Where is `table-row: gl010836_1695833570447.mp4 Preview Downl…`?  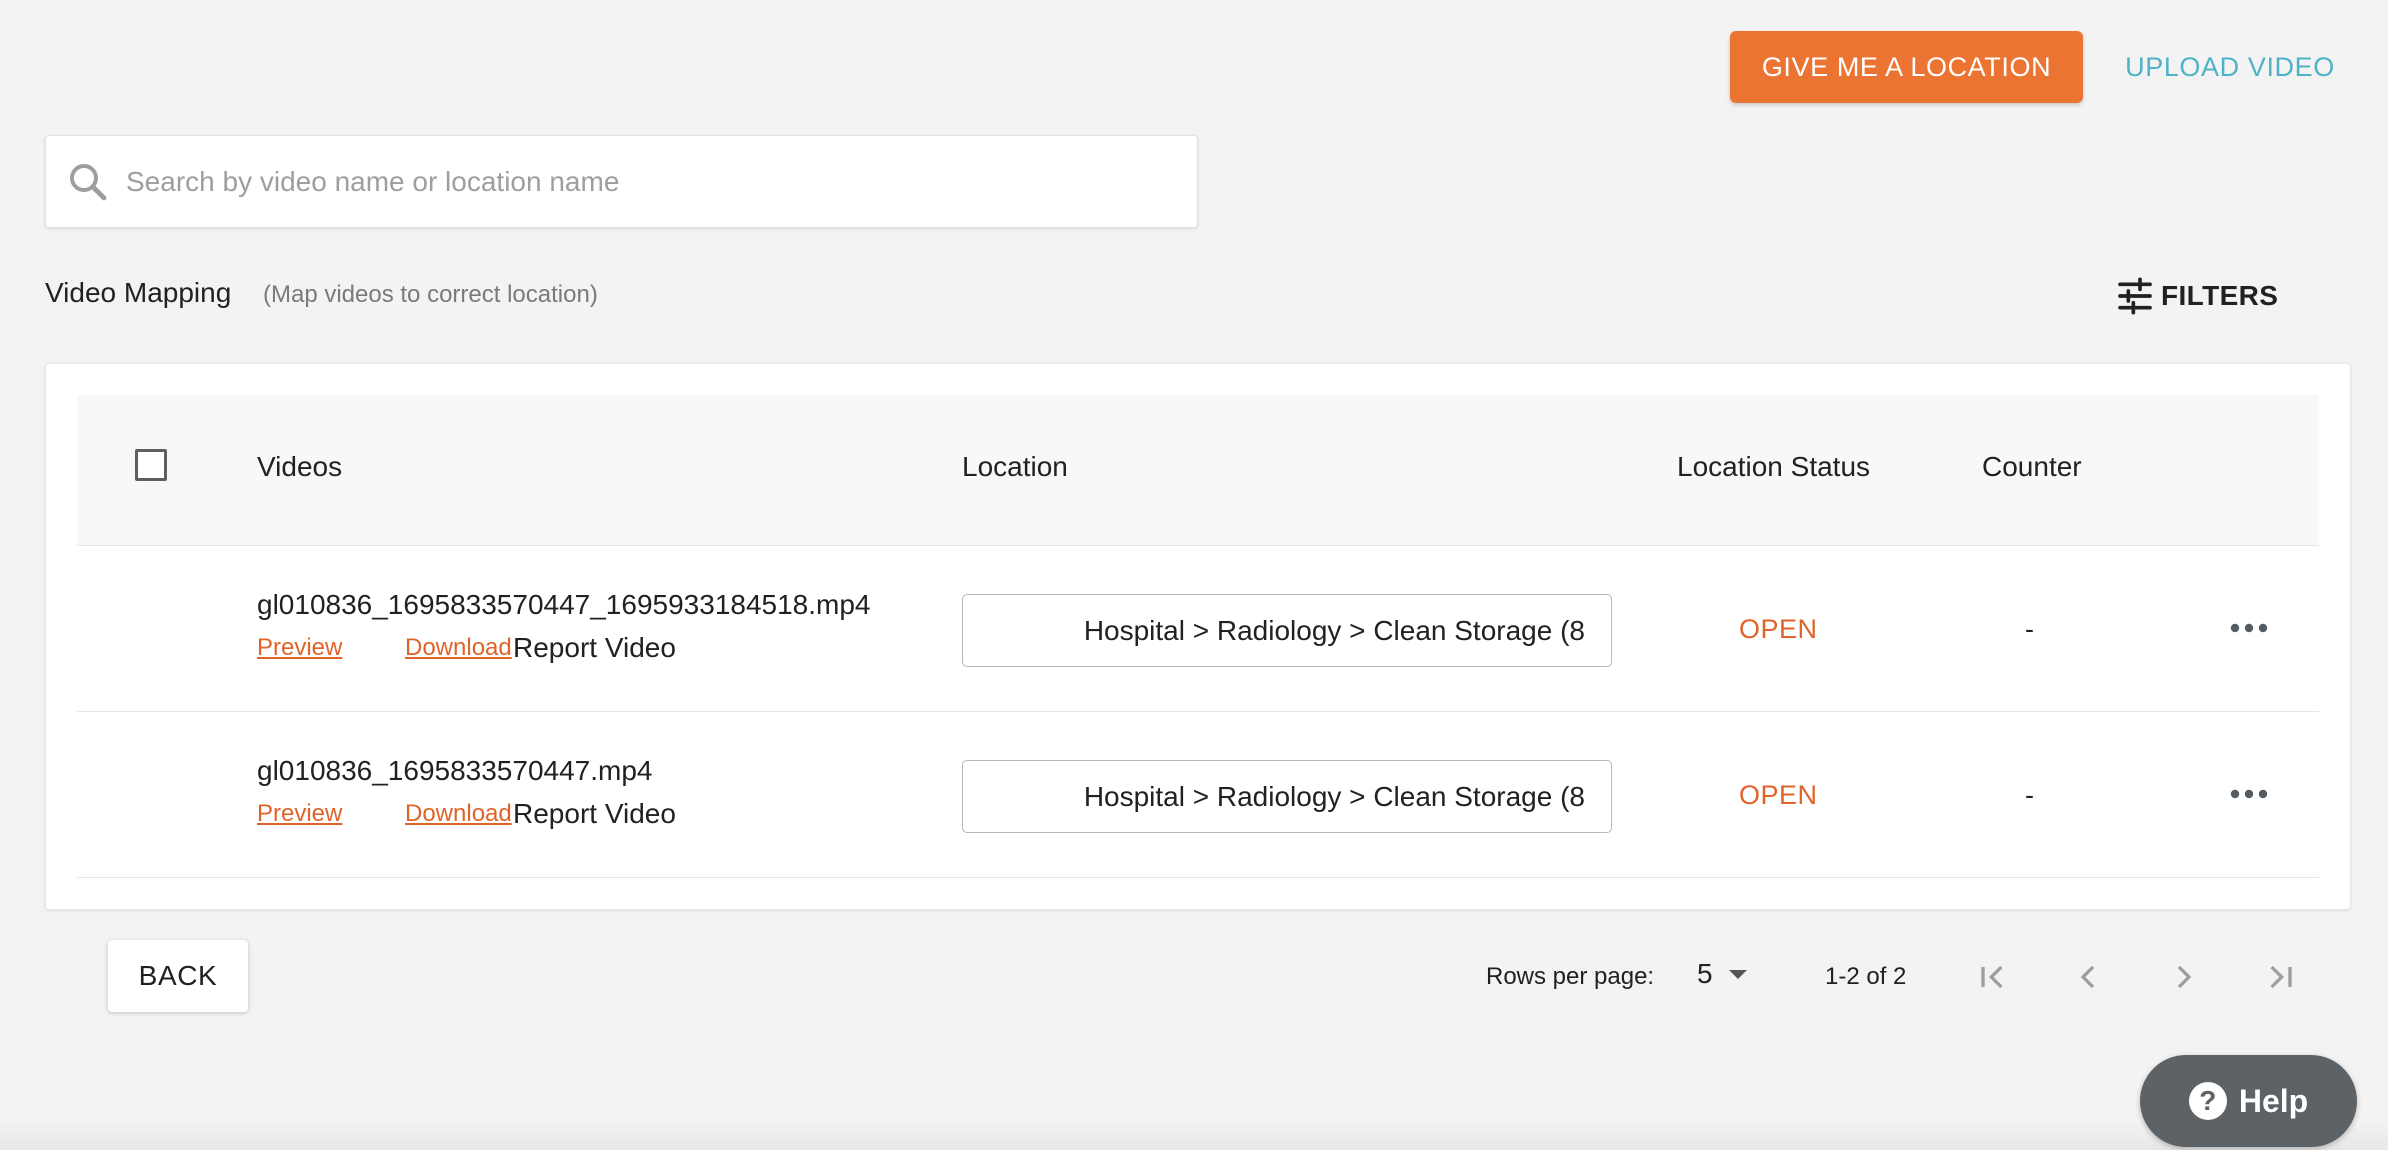 table-row: gl010836_1695833570447.mp4 Preview Downl… is located at coordinates (1198, 795).